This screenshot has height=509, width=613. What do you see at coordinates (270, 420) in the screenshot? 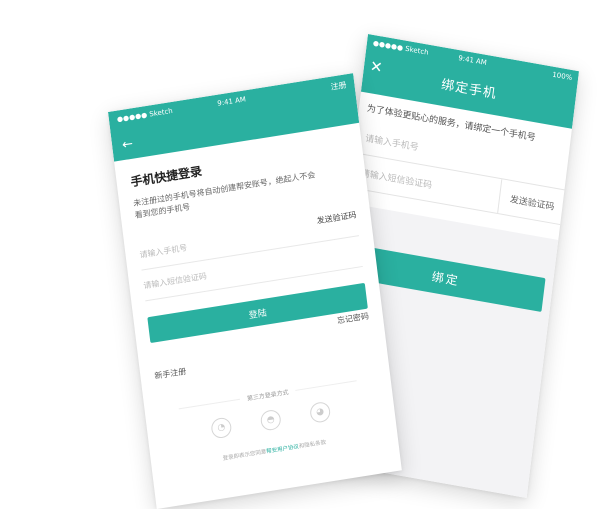
I see `qq-icon: ◓` at bounding box center [270, 420].